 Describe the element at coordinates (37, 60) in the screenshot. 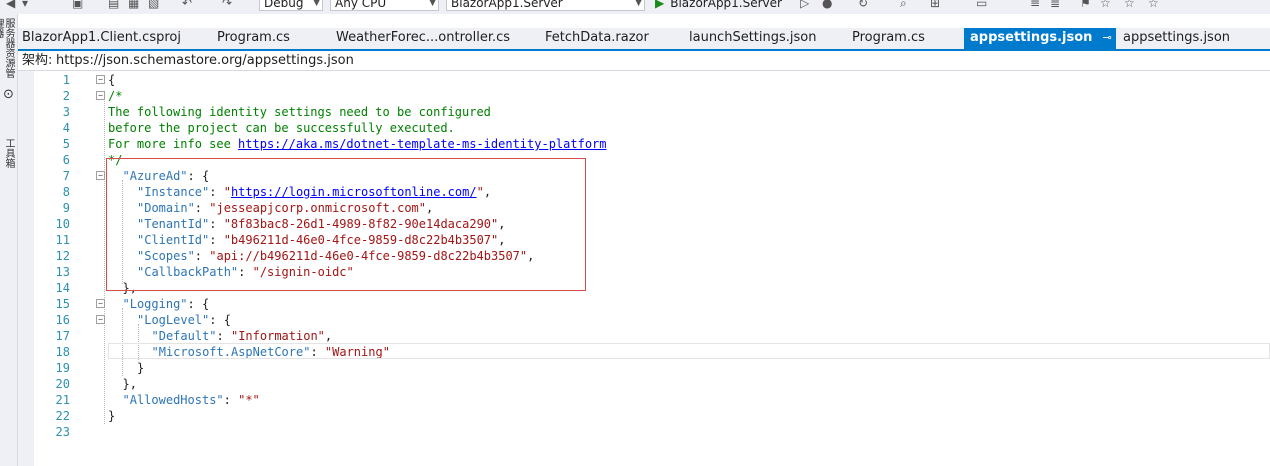

I see `schema-label: 架构:` at that location.